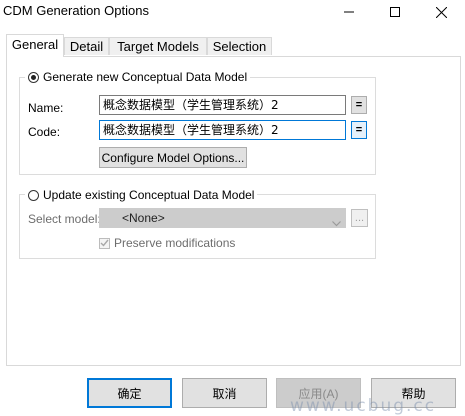  I want to click on radio-button-unchecked, so click(33, 195).